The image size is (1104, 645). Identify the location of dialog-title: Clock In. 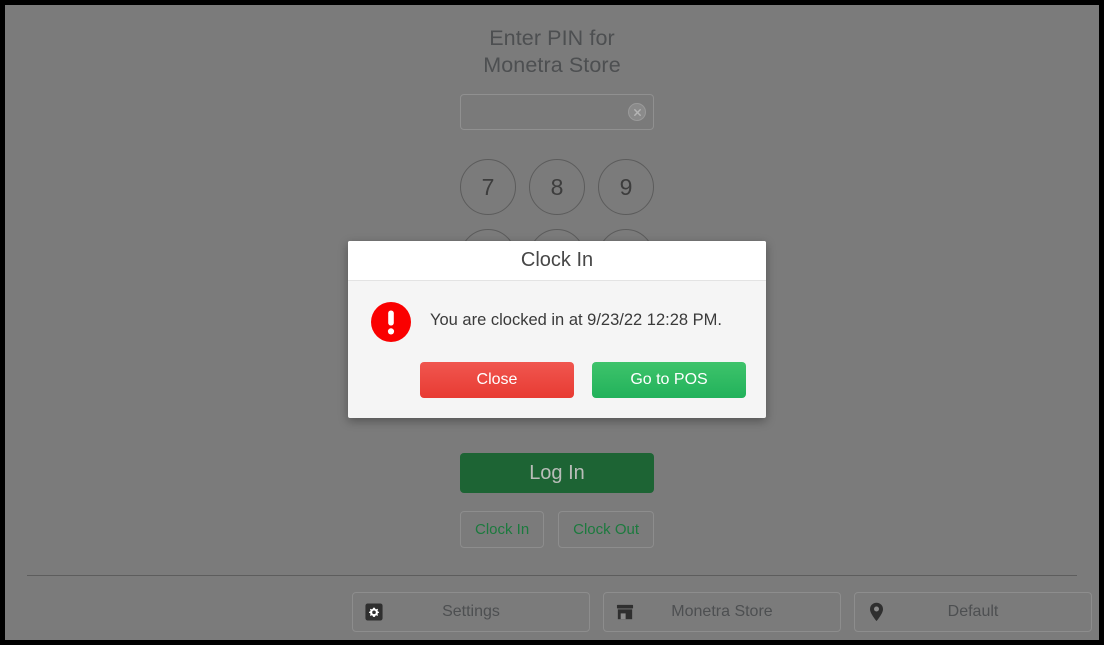
(557, 260).